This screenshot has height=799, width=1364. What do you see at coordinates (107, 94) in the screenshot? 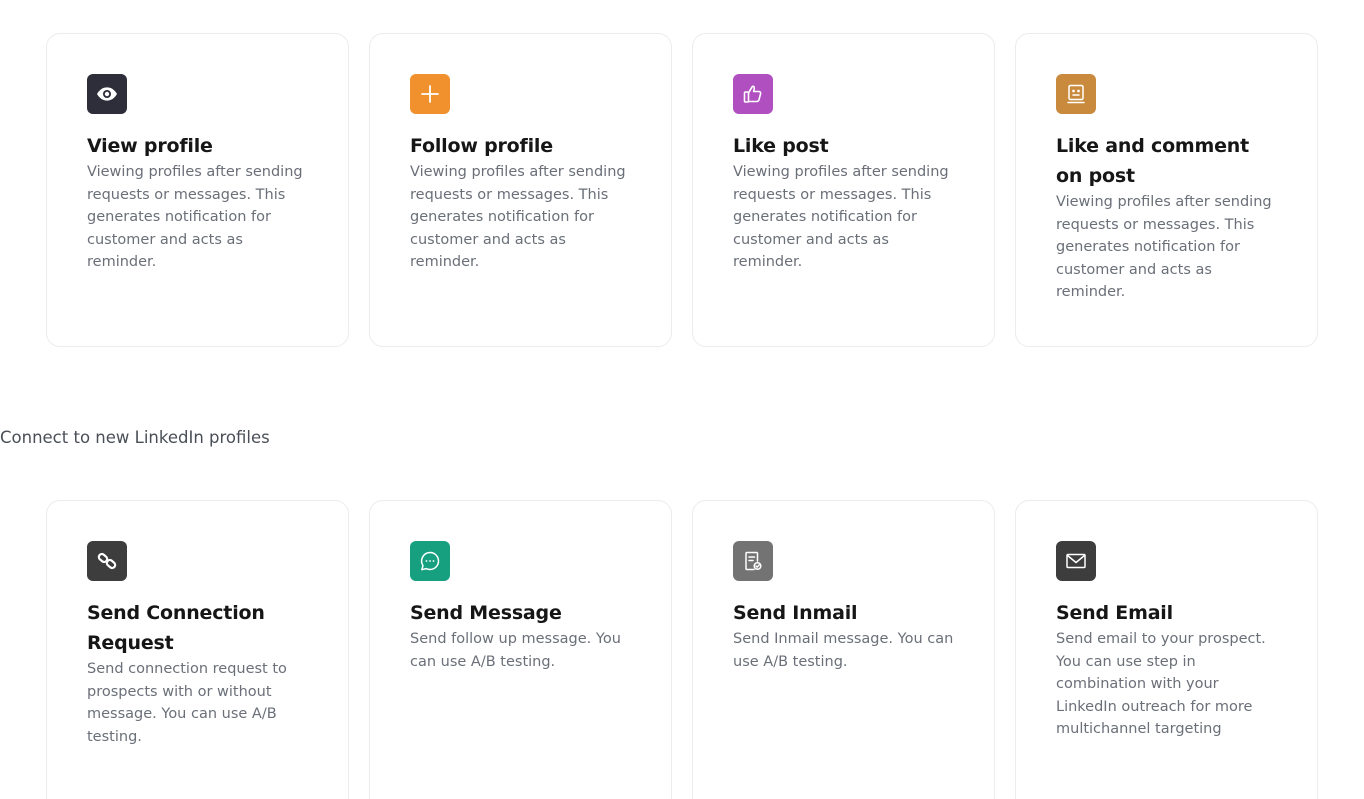
I see `eye-icon` at bounding box center [107, 94].